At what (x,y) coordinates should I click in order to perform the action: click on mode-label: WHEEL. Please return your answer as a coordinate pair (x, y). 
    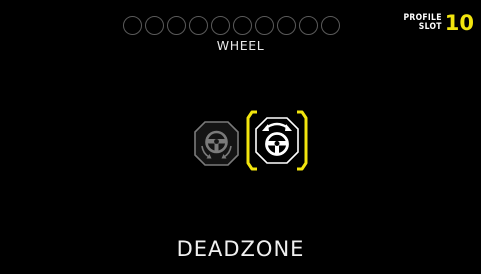
    Looking at the image, I should click on (240, 45).